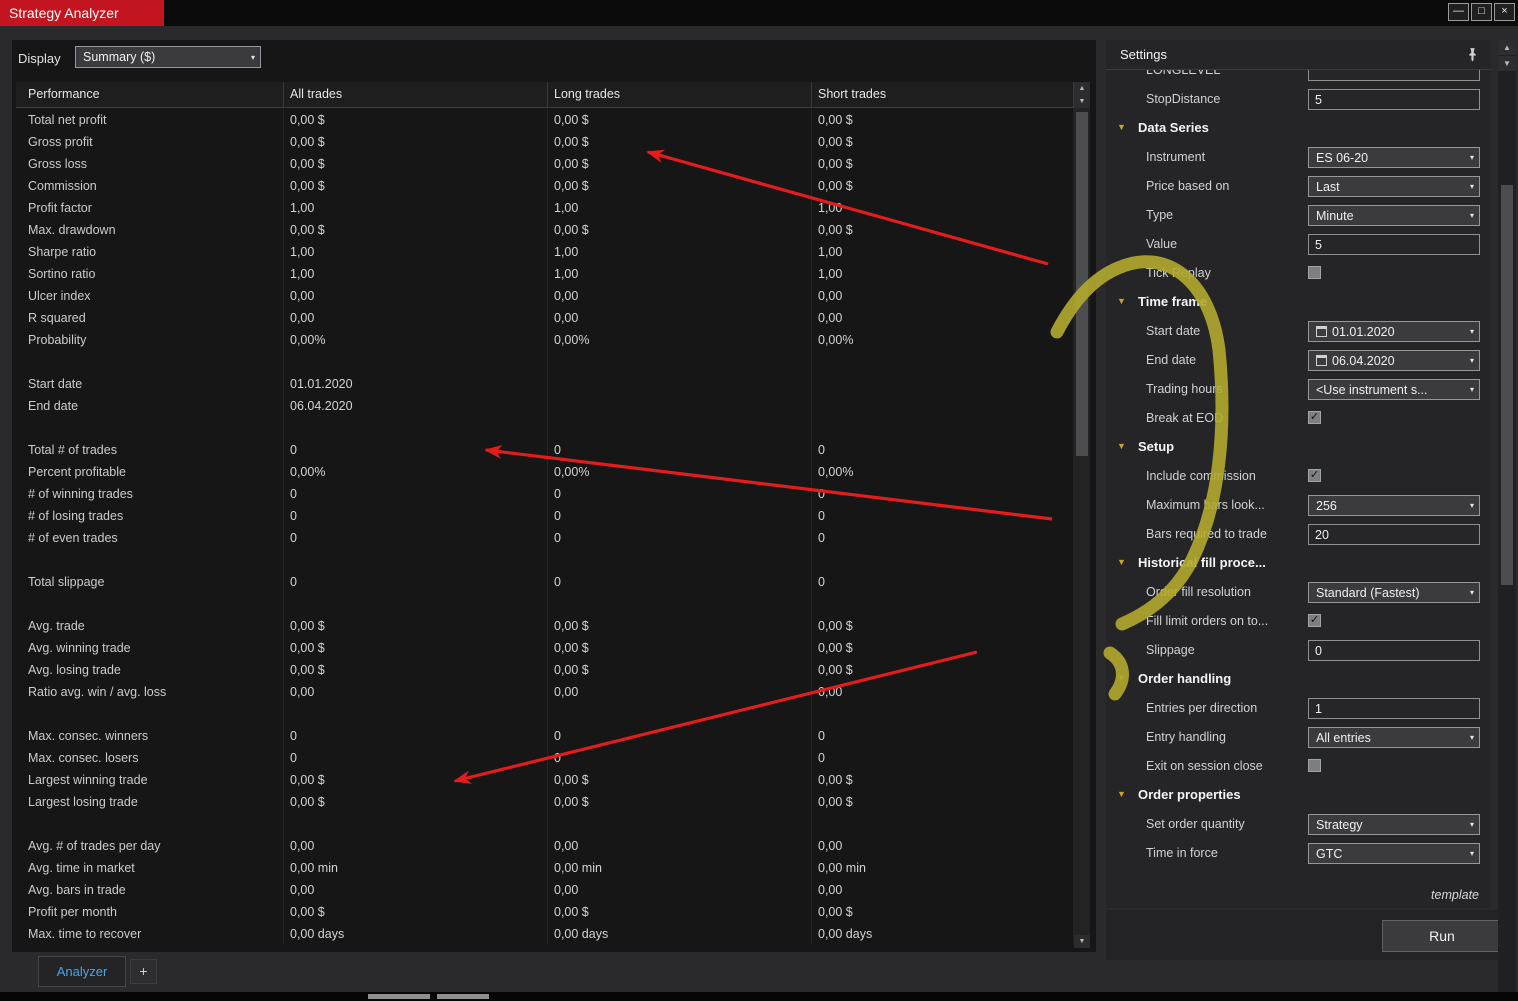 The height and width of the screenshot is (1001, 1518). What do you see at coordinates (1314, 475) in the screenshot?
I see `include-commission-checkbox: ✓` at bounding box center [1314, 475].